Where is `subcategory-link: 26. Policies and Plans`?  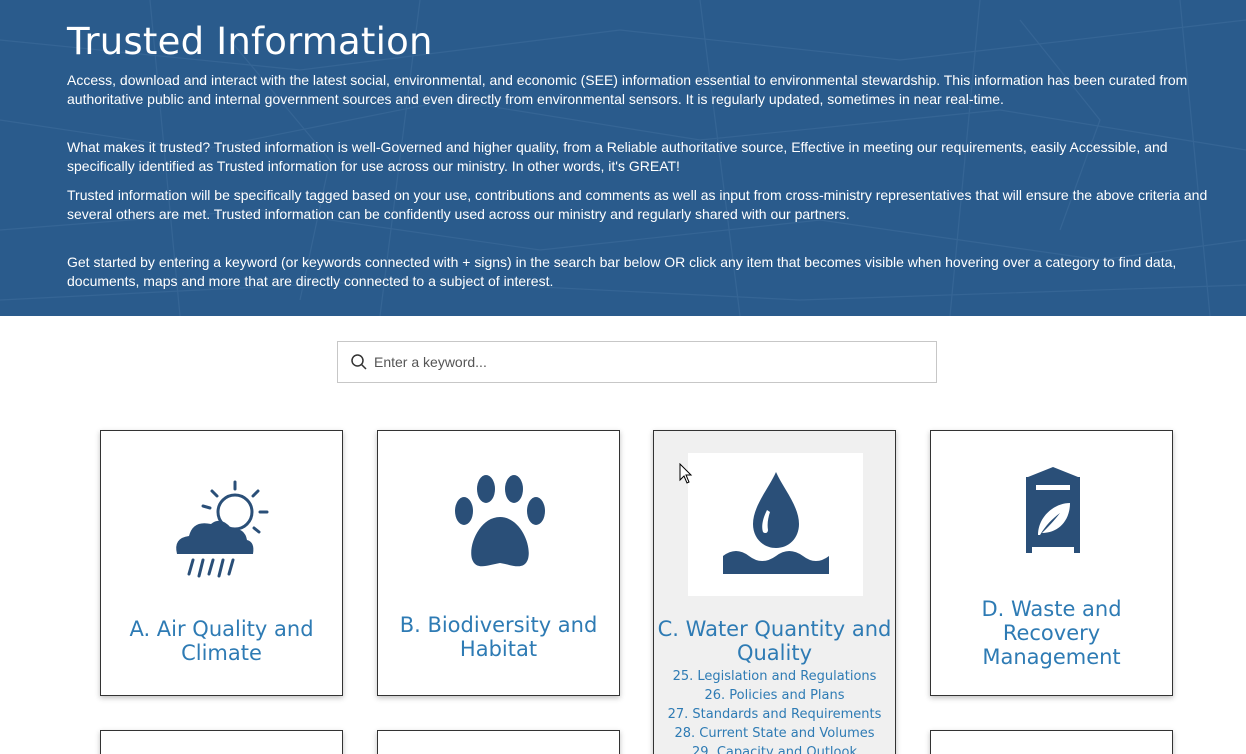
subcategory-link: 26. Policies and Plans is located at coordinates (774, 695).